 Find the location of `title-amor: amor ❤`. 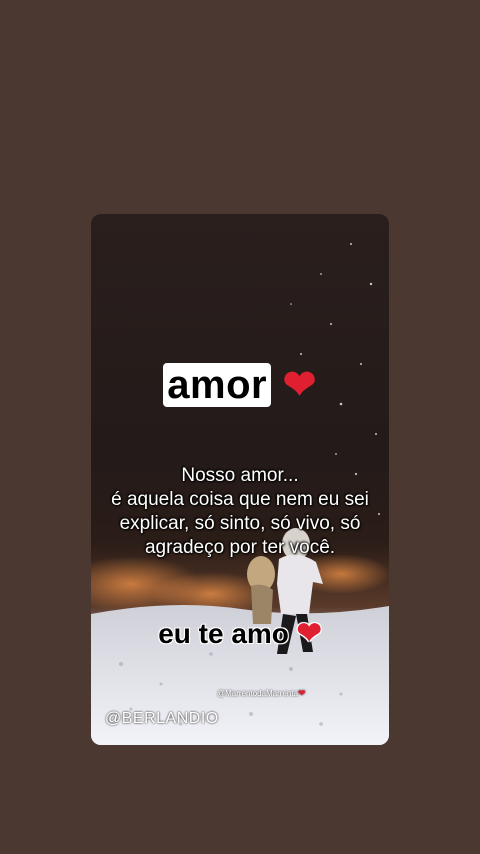

title-amor: amor ❤ is located at coordinates (240, 385).